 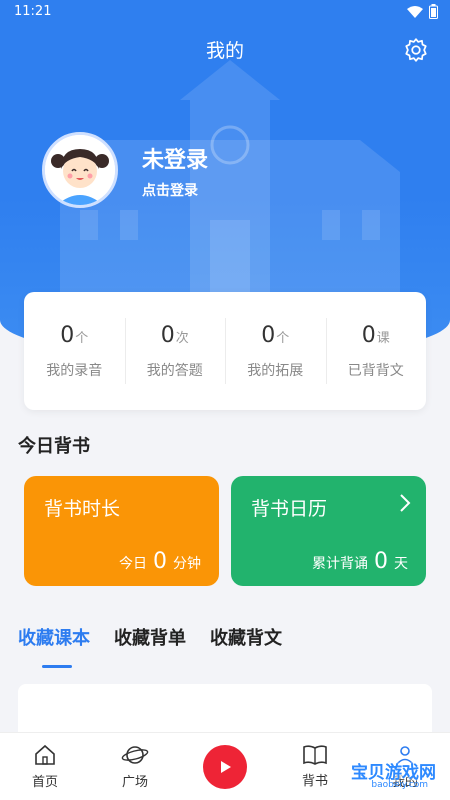 What do you see at coordinates (44, 782) in the screenshot?
I see `nav-label: 首页` at bounding box center [44, 782].